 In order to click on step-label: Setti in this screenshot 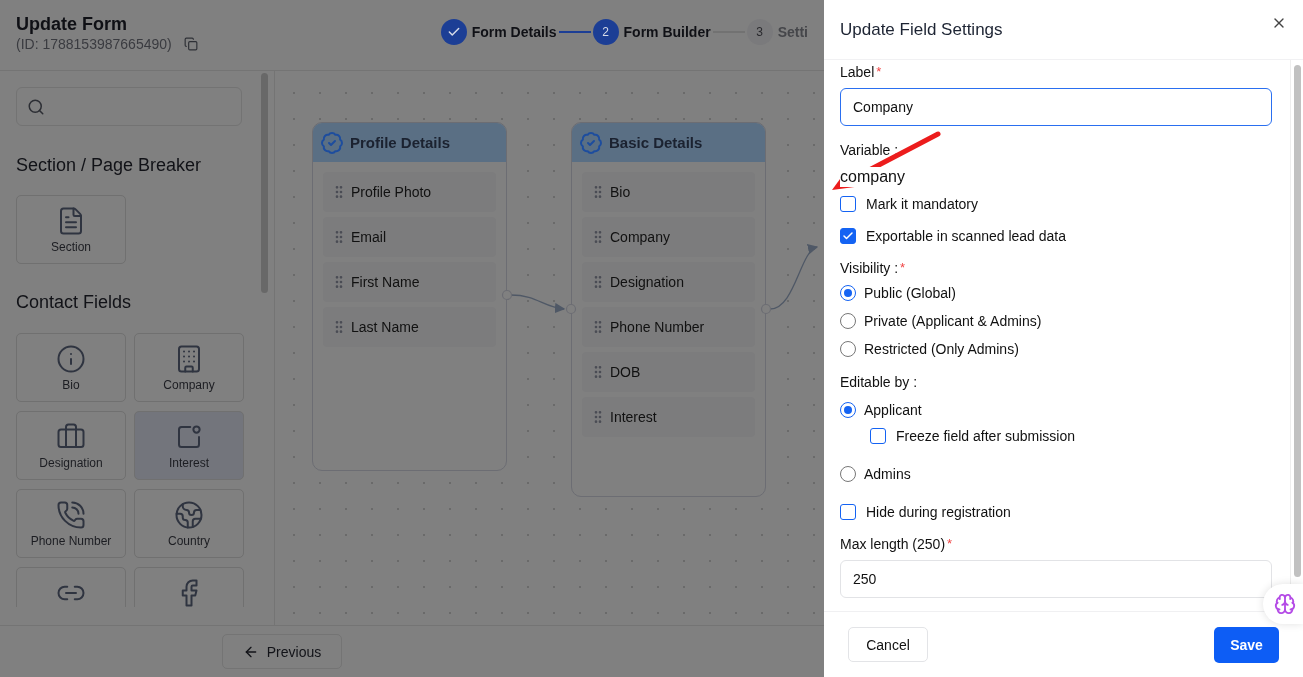, I will do `click(792, 32)`.